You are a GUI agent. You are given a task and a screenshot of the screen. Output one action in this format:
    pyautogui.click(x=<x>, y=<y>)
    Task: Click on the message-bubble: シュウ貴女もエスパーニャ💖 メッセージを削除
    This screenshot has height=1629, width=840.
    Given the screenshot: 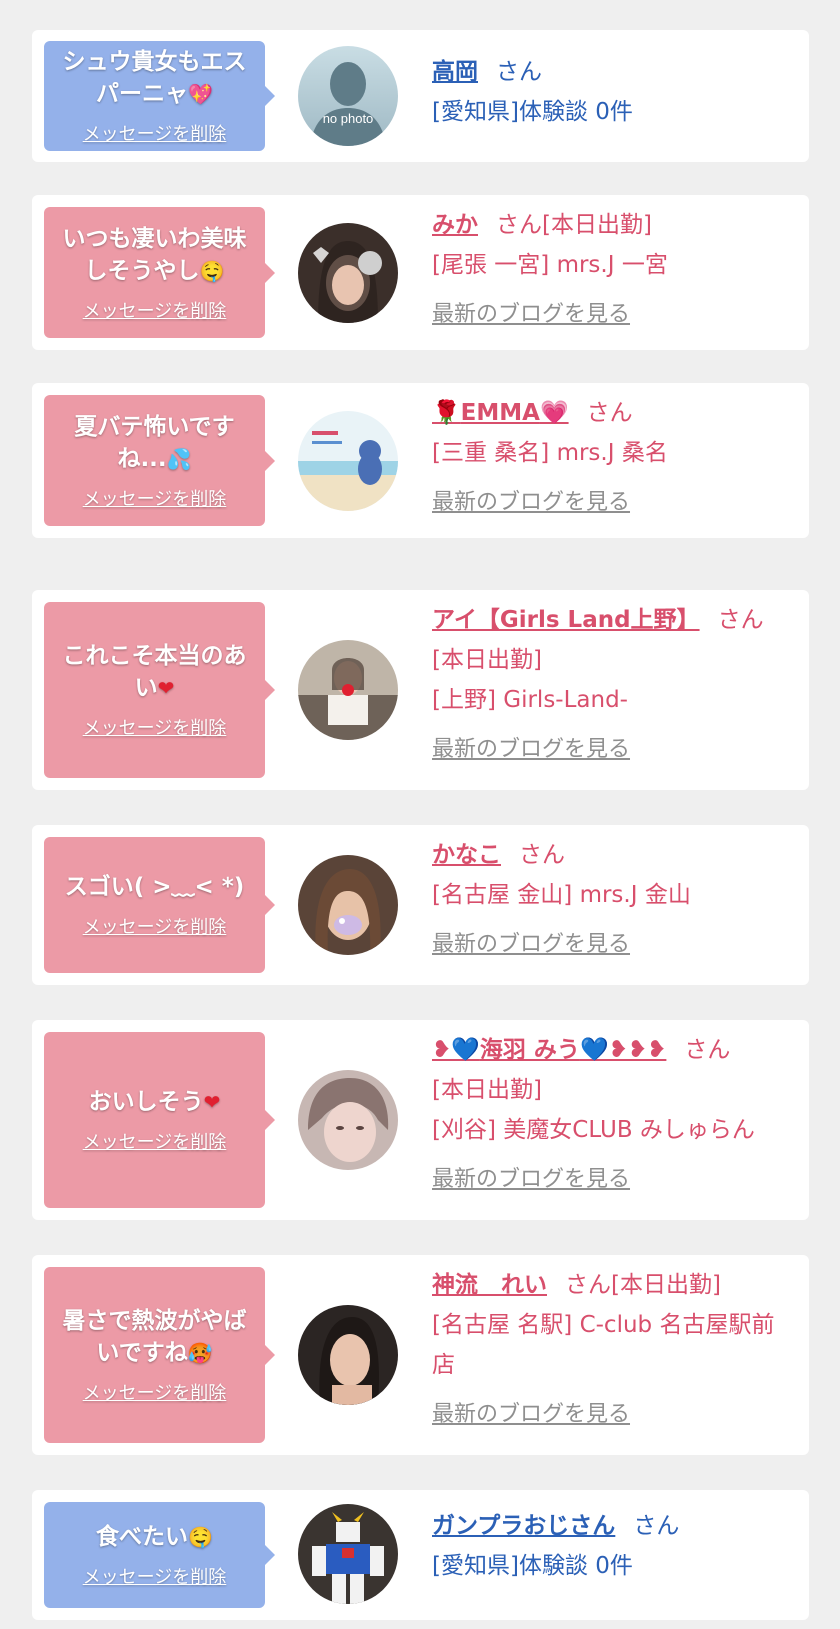 What is the action you would take?
    pyautogui.click(x=159, y=96)
    